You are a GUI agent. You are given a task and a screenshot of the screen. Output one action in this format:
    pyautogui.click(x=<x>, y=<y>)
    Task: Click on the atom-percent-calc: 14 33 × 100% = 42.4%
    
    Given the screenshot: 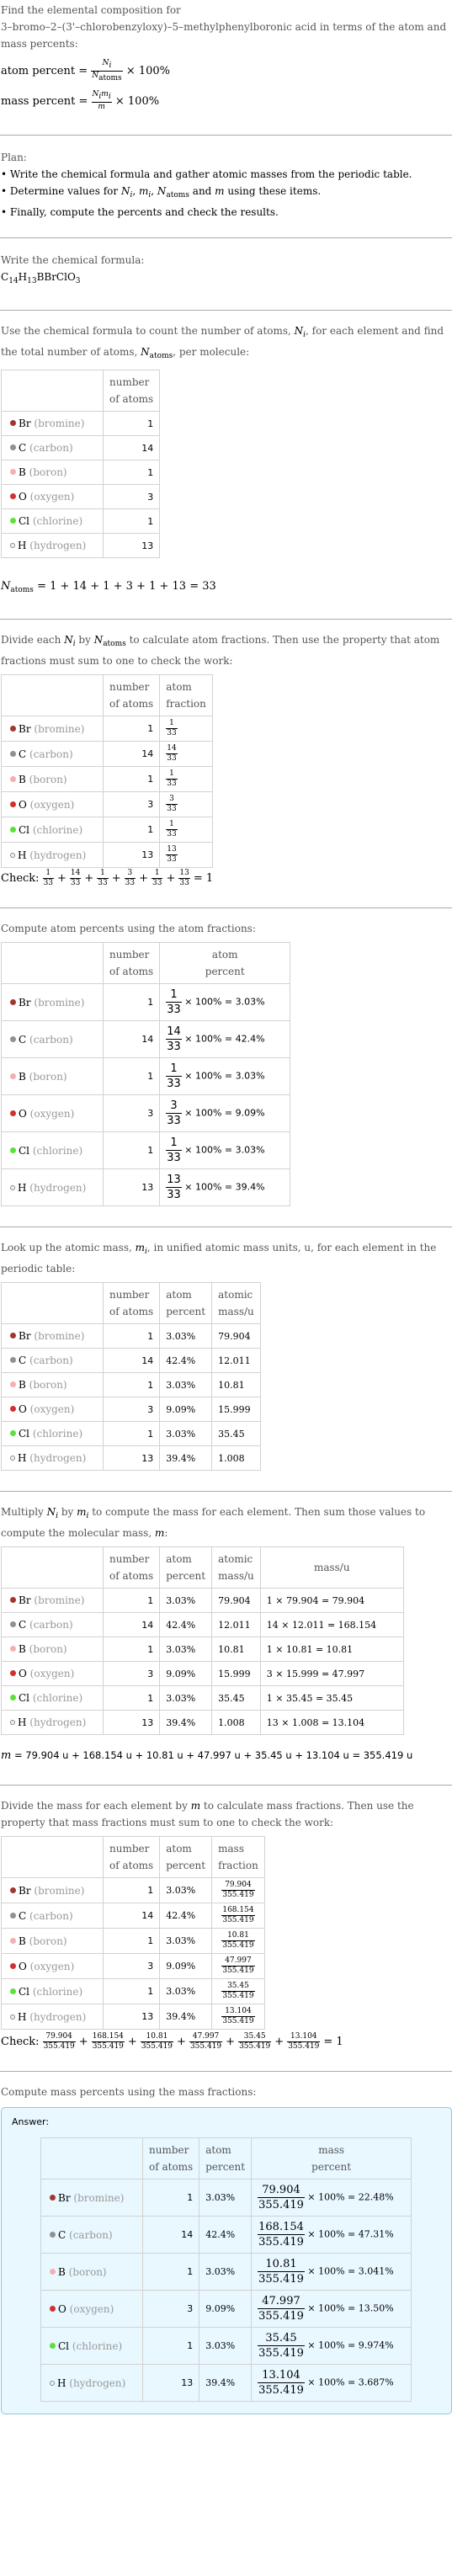 What is the action you would take?
    pyautogui.click(x=225, y=1039)
    